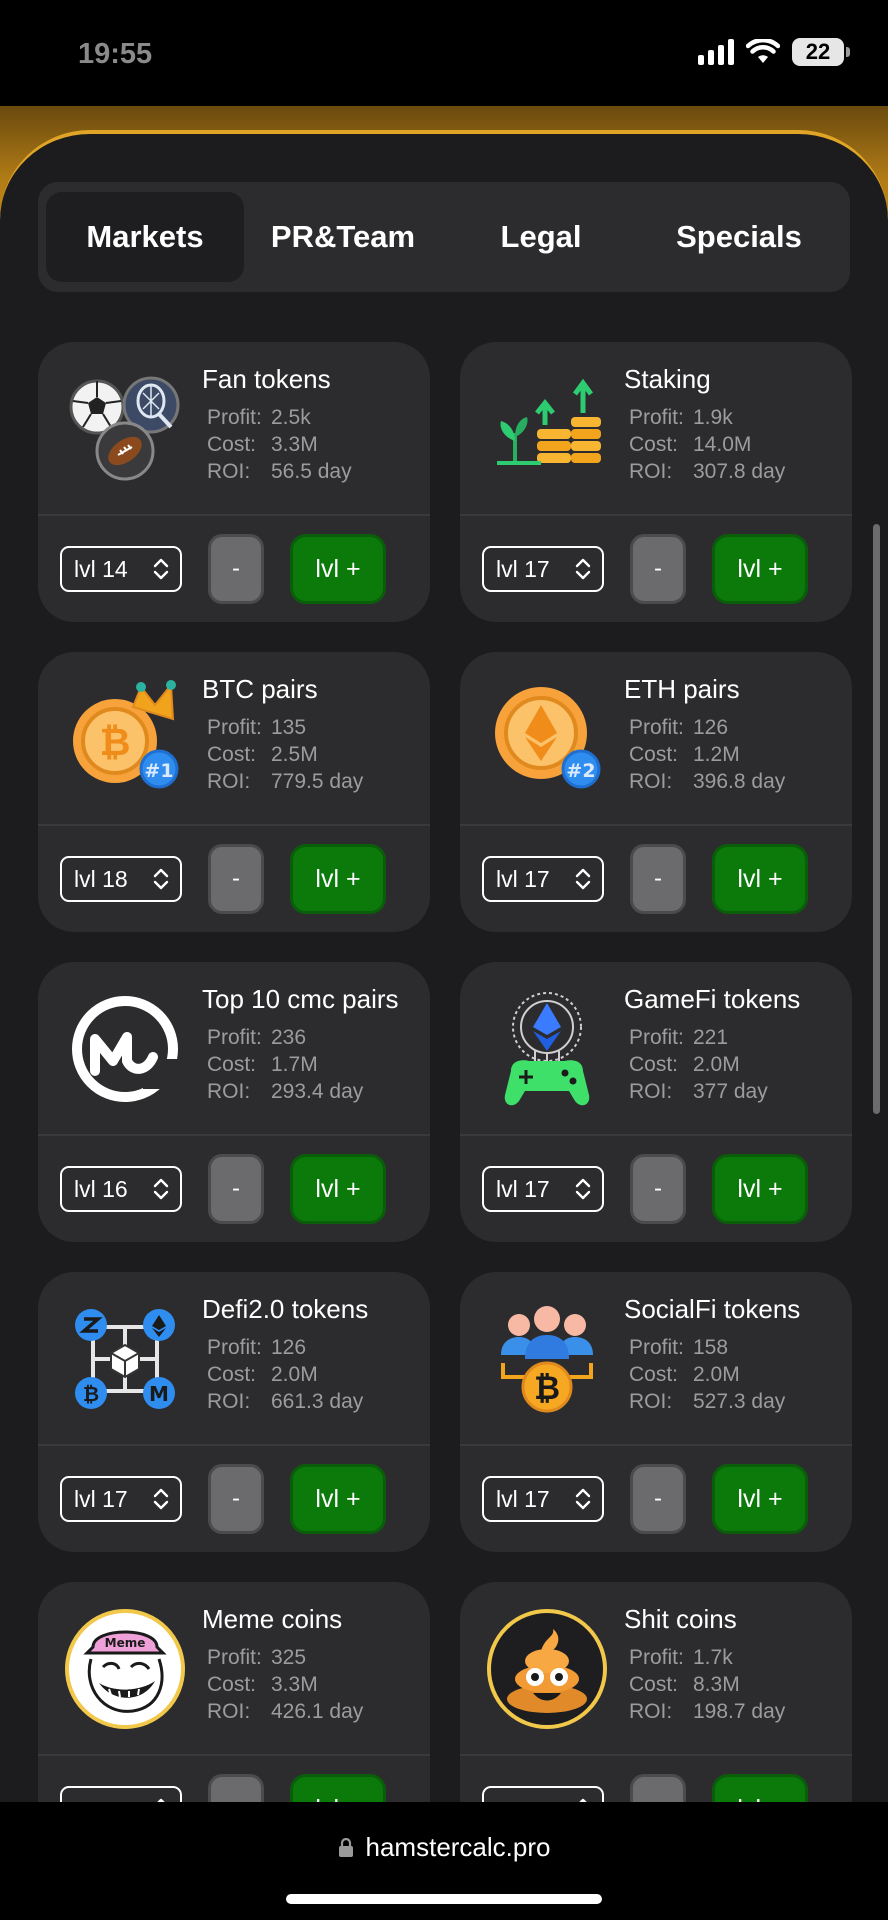 This screenshot has height=1920, width=888. I want to click on browser-bottom-bar: hamstercalc.pro, so click(444, 1861).